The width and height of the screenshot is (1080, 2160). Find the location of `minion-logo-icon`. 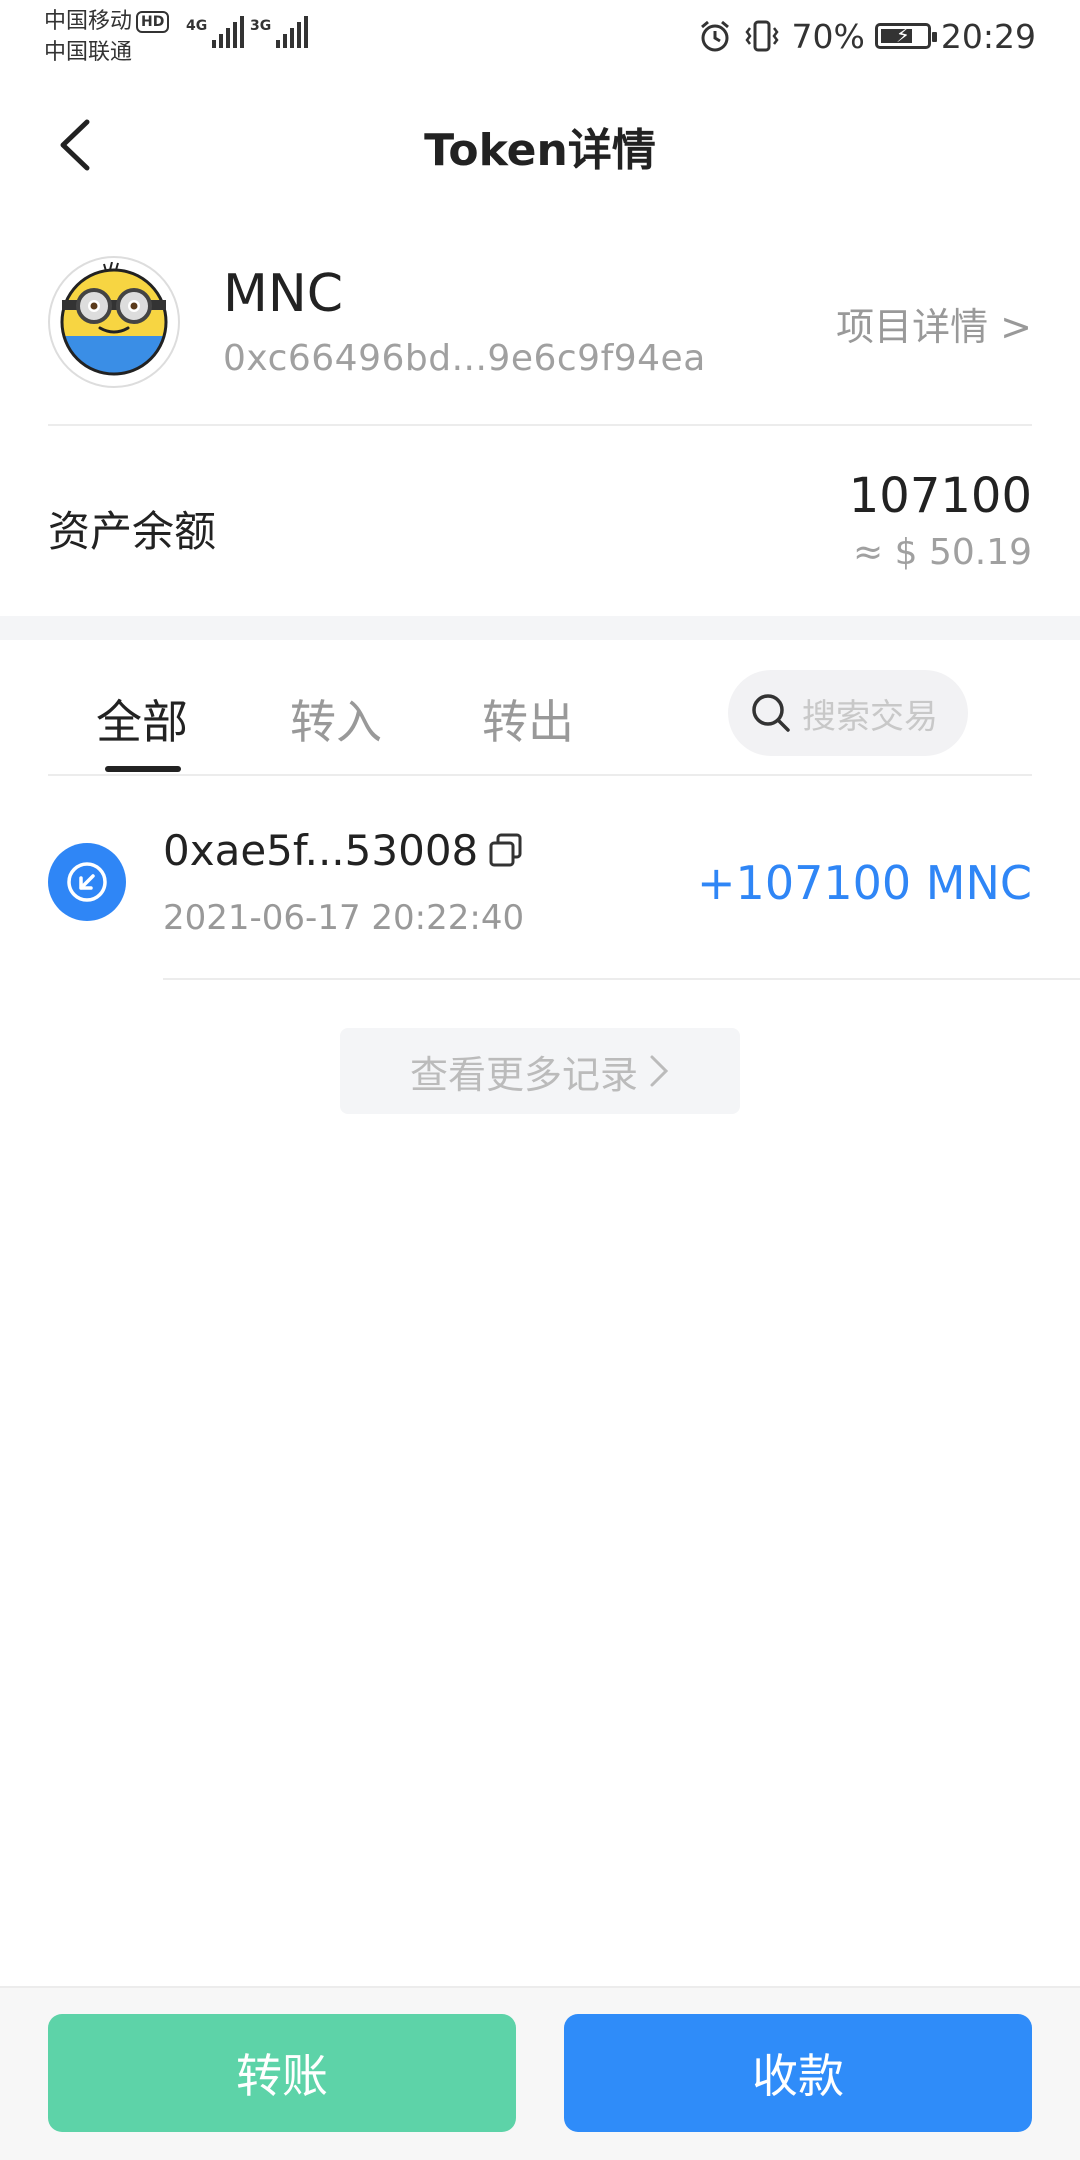

minion-logo-icon is located at coordinates (114, 319).